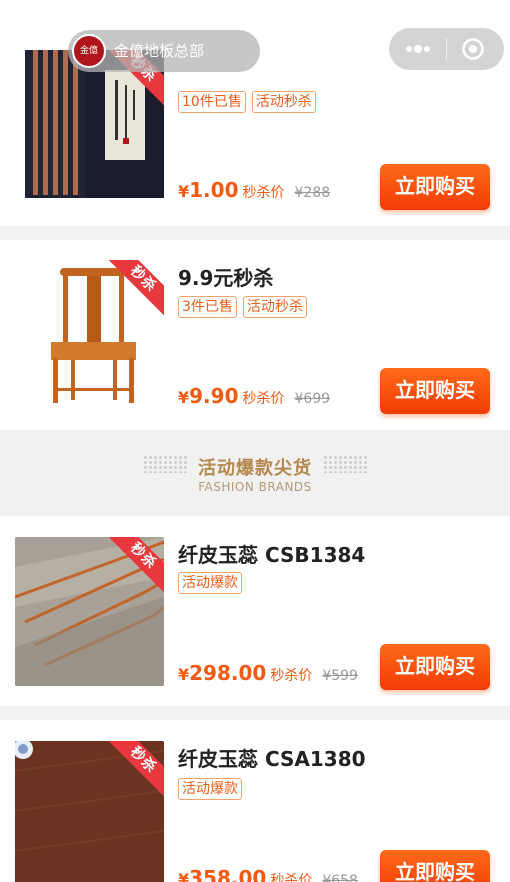 The image size is (510, 882). Describe the element at coordinates (228, 874) in the screenshot. I see `sale-price: 358.00` at that location.